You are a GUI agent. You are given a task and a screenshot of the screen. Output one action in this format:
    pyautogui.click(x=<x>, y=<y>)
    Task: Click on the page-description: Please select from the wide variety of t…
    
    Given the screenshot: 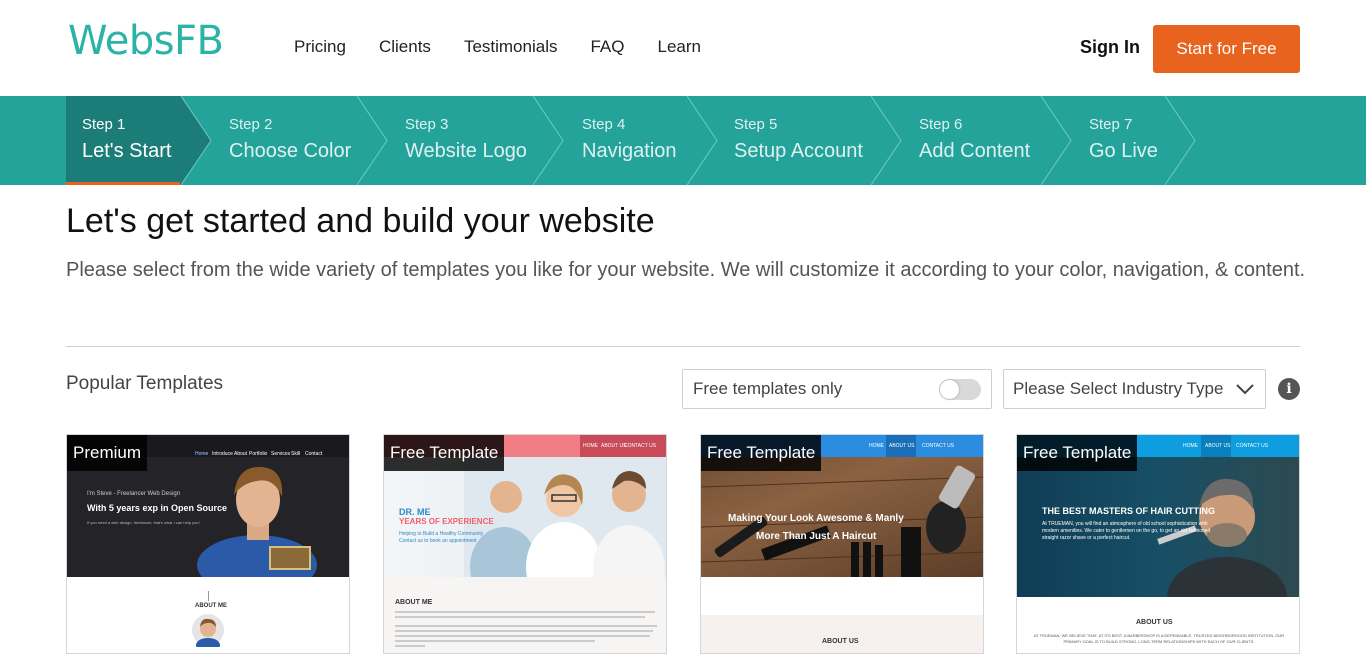 What is the action you would take?
    pyautogui.click(x=686, y=270)
    